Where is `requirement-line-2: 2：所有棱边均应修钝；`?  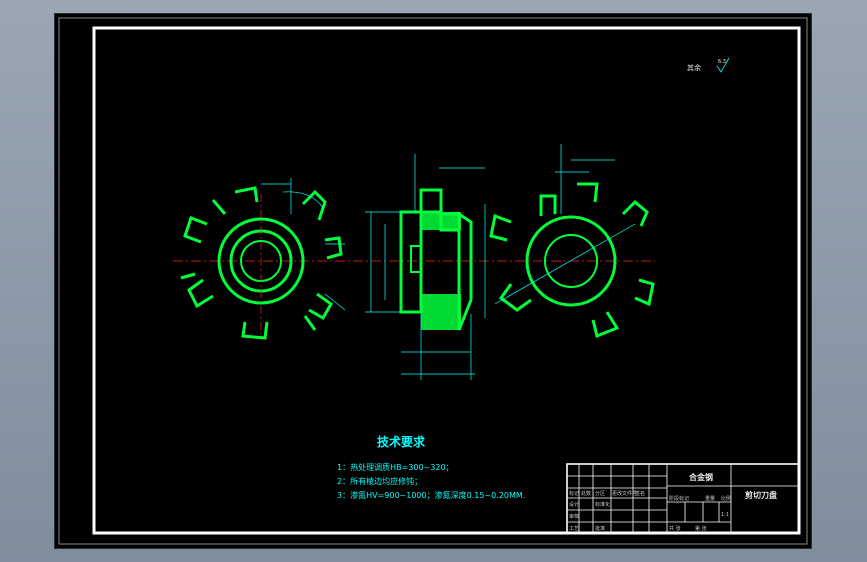 requirement-line-2: 2：所有棱边均应修钝； is located at coordinates (379, 481).